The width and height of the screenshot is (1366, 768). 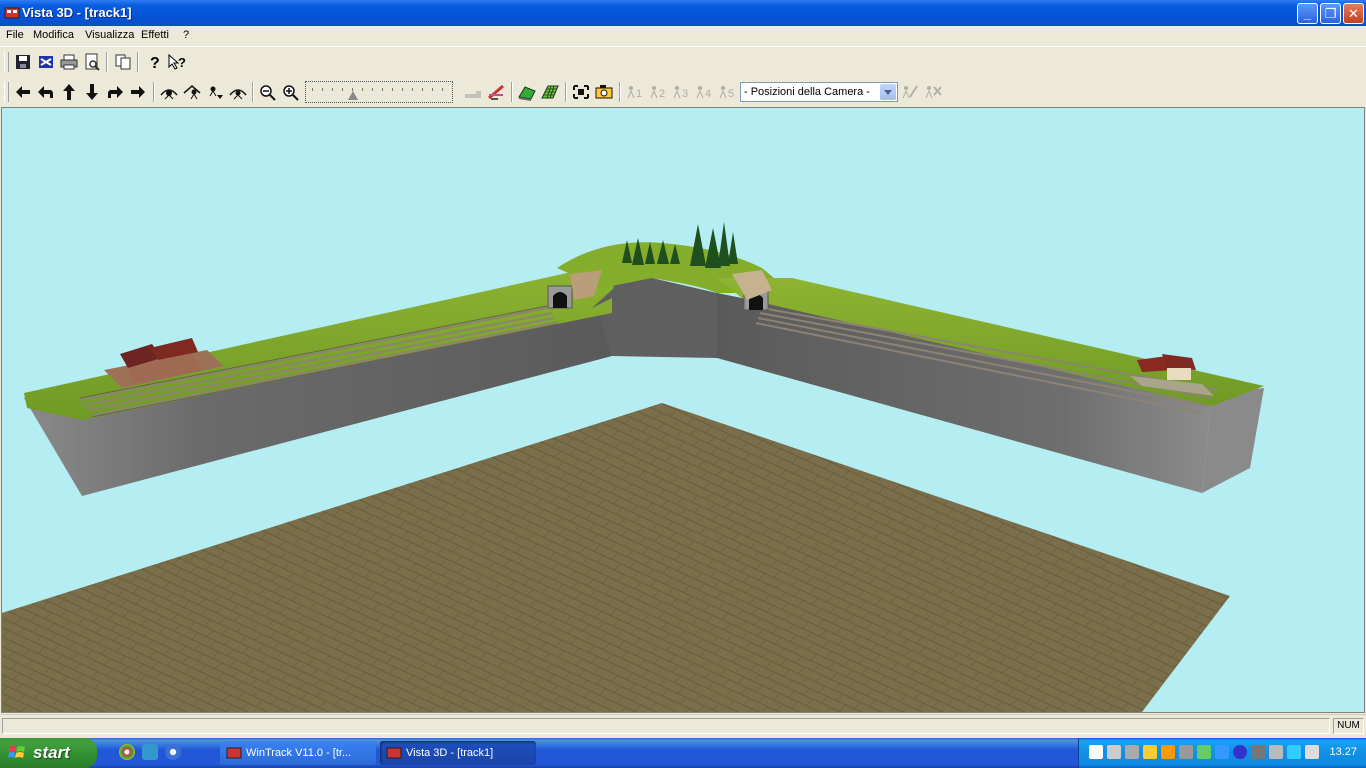 What do you see at coordinates (169, 92) in the screenshot?
I see `camera-orbit-button` at bounding box center [169, 92].